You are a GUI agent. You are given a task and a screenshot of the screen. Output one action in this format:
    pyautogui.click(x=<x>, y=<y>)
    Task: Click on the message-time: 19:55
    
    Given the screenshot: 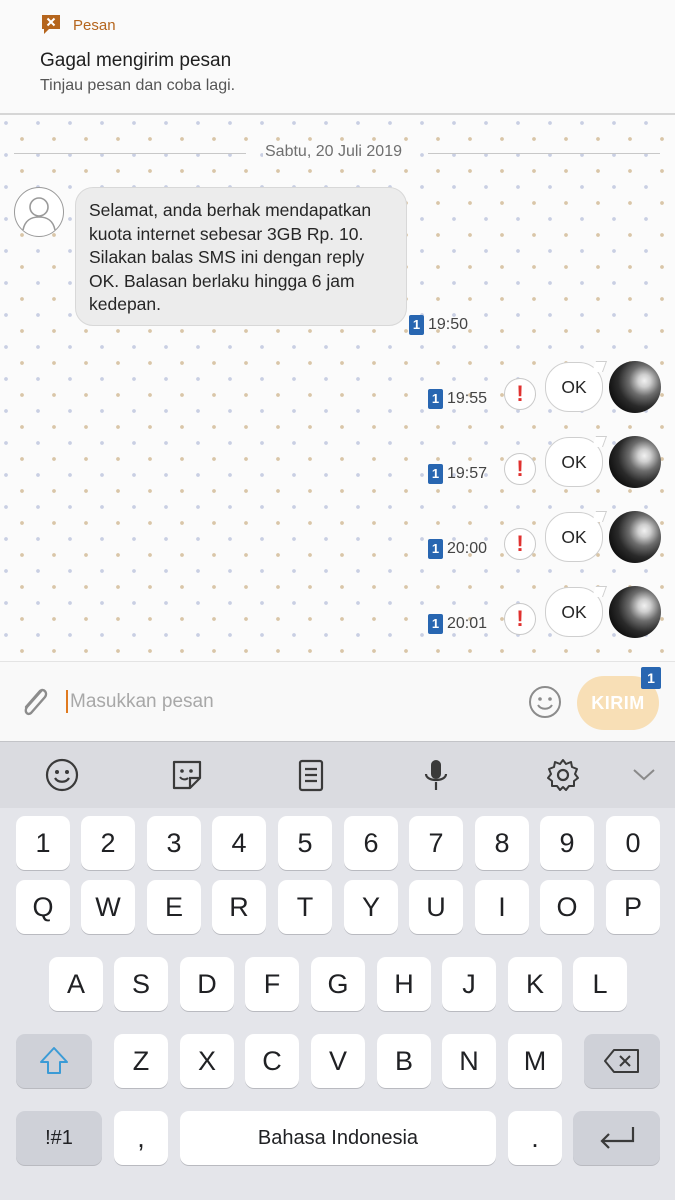 What is the action you would take?
    pyautogui.click(x=467, y=398)
    